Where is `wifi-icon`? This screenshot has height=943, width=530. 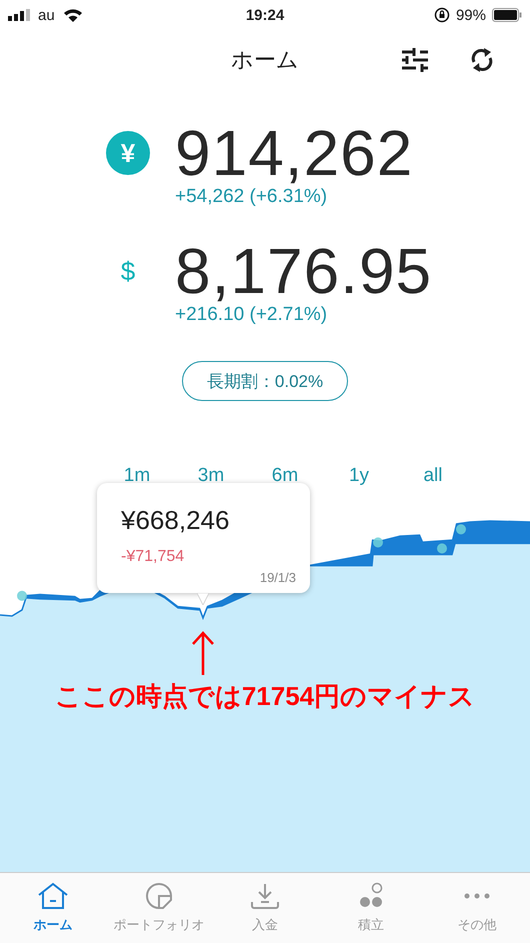 wifi-icon is located at coordinates (72, 15).